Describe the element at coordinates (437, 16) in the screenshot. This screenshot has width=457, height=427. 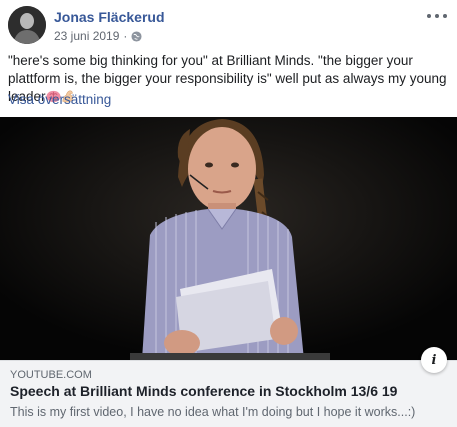
I see `more-options-icon` at that location.